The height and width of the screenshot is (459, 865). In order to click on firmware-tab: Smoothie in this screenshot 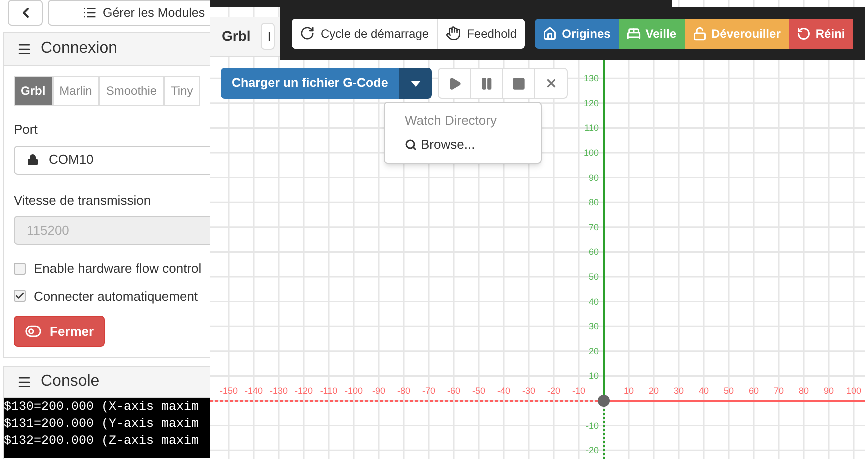, I will do `click(131, 91)`.